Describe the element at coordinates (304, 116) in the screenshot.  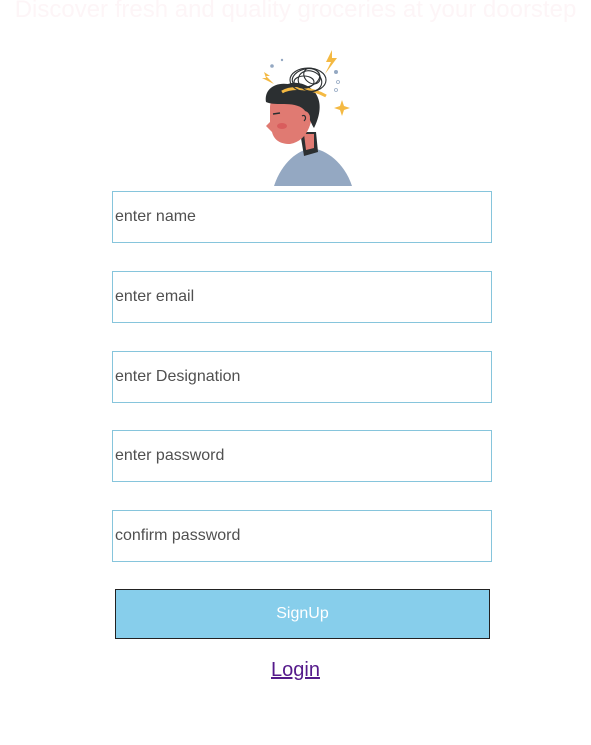
I see `confused-person-icon` at that location.